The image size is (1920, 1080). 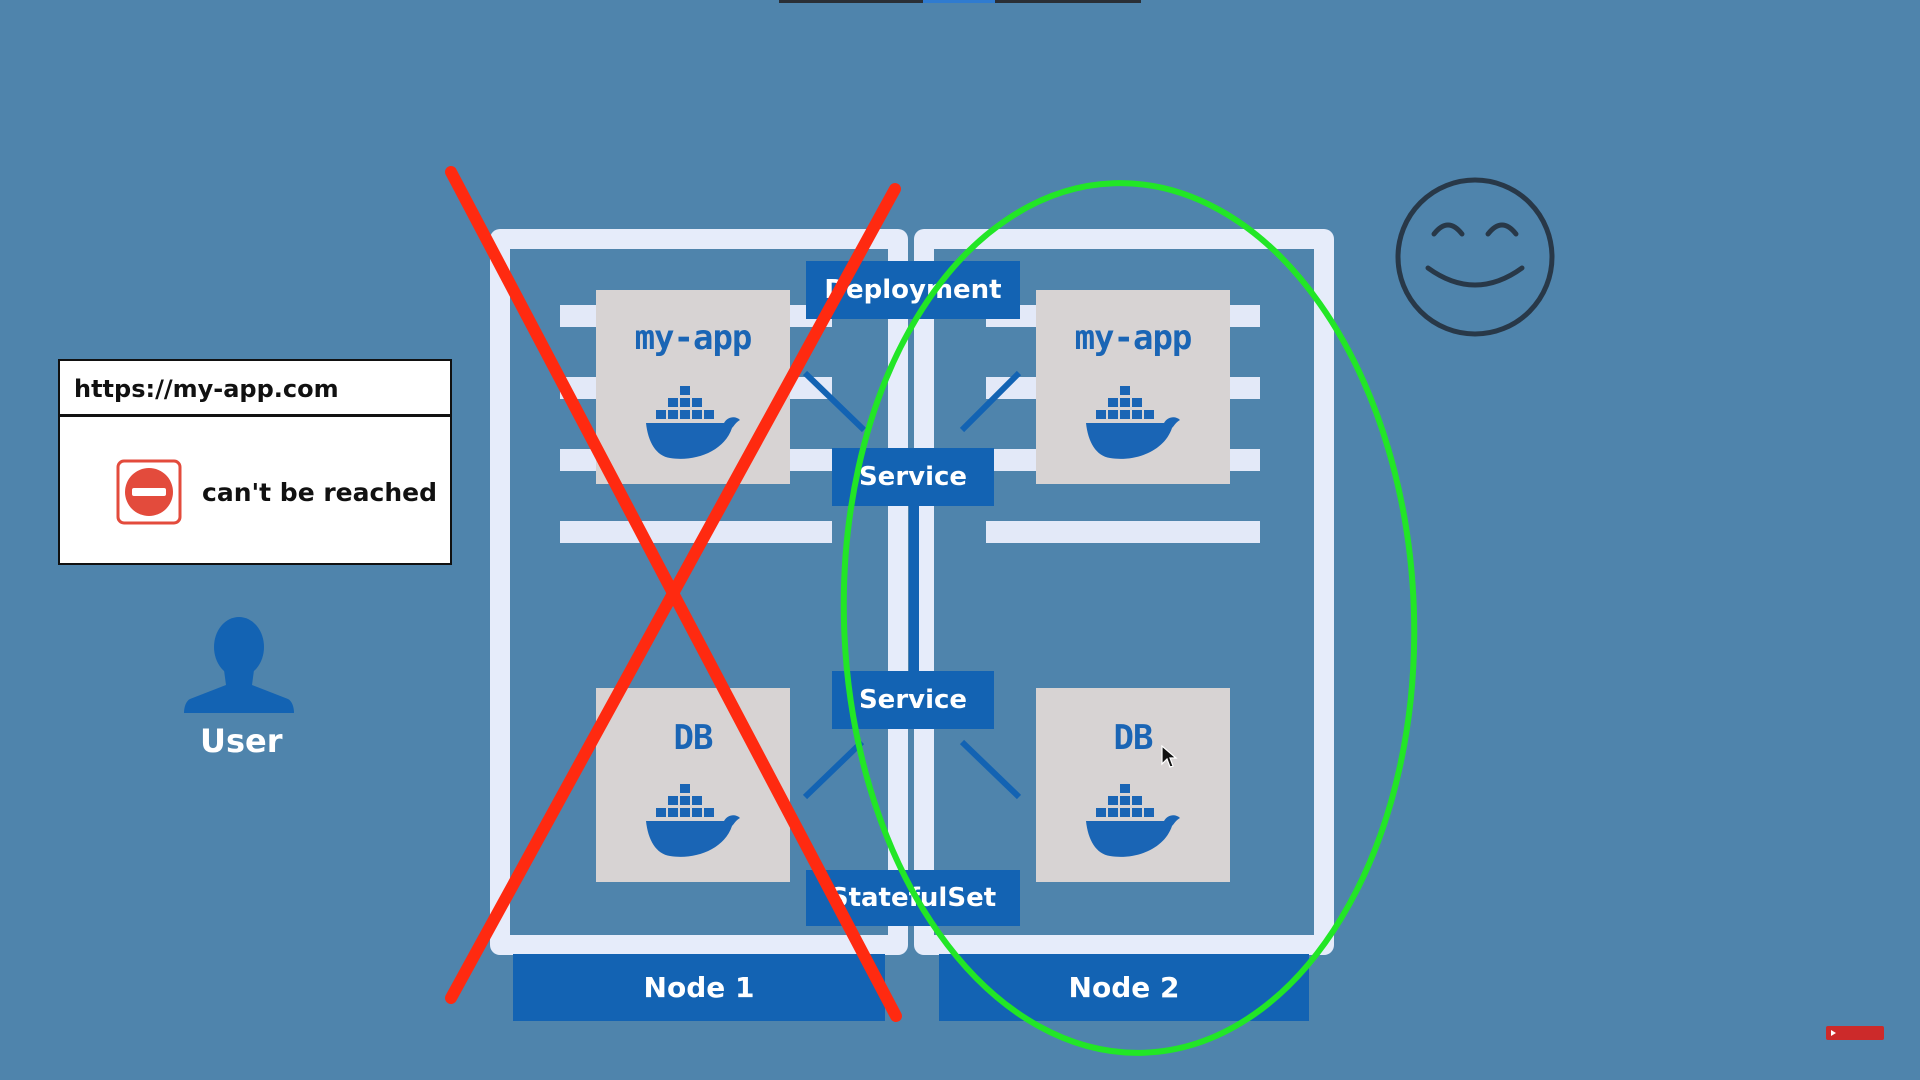 What do you see at coordinates (1855, 1033) in the screenshot?
I see `subscribe-badge` at bounding box center [1855, 1033].